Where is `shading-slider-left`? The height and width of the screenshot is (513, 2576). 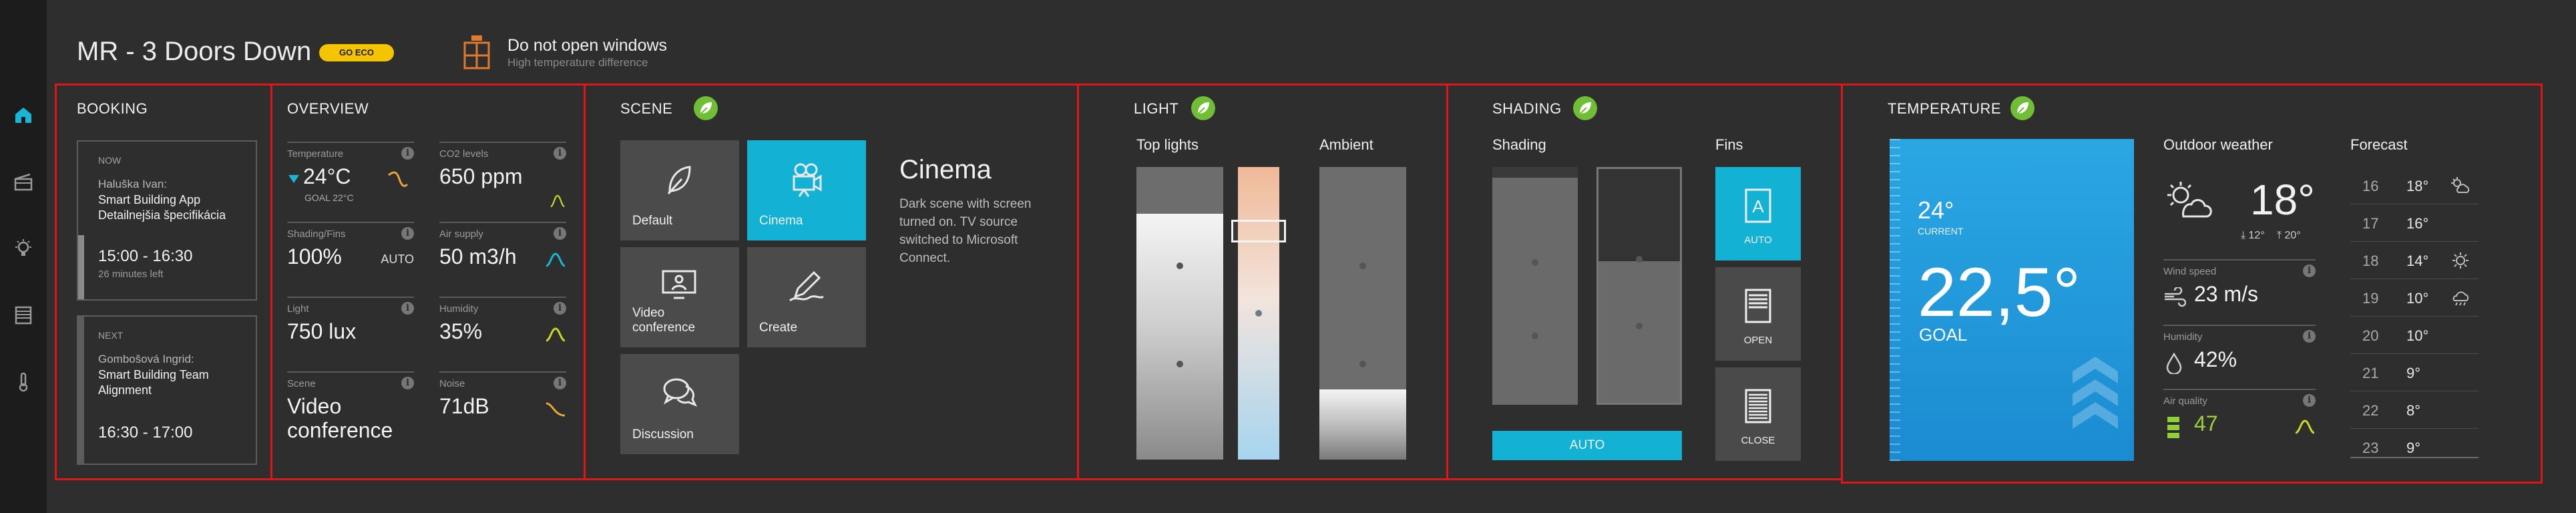
shading-slider-left is located at coordinates (1535, 286).